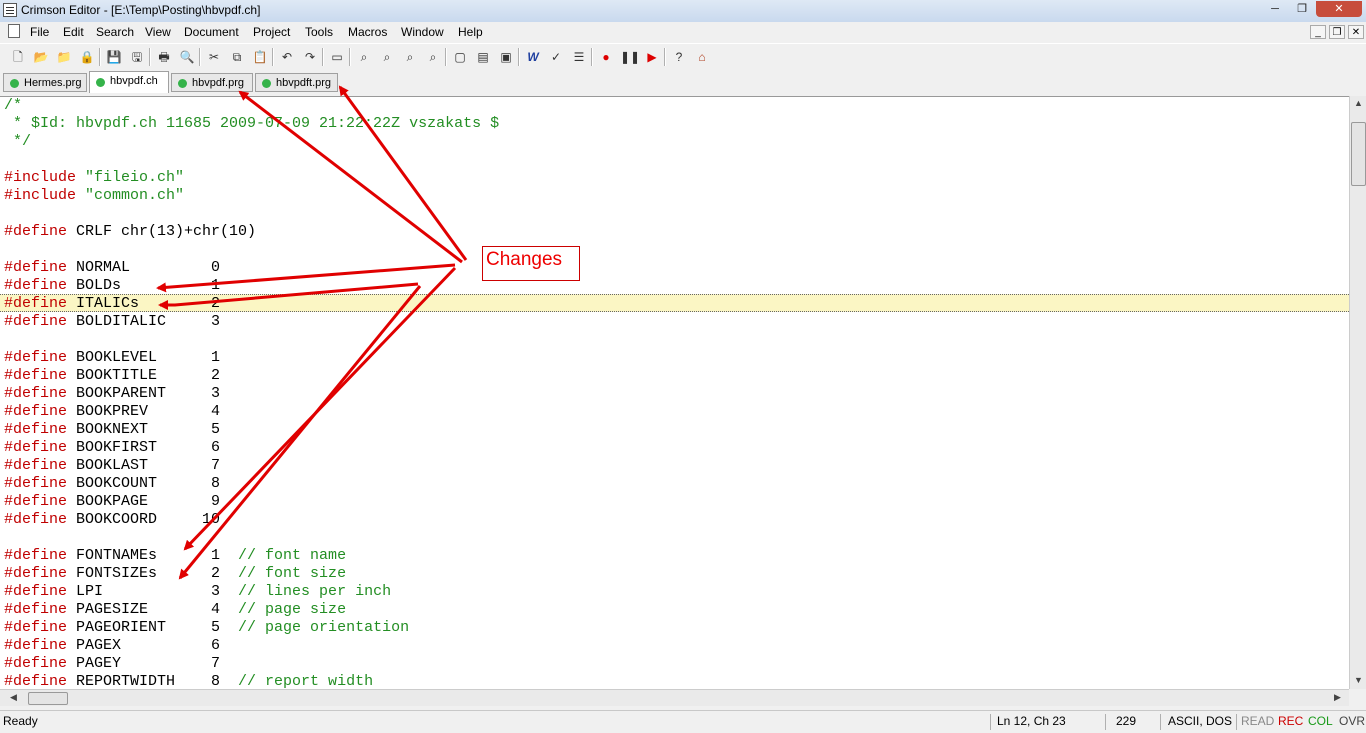 This screenshot has width=1366, height=733. Describe the element at coordinates (524, 259) in the screenshot. I see `callout-text: Changes` at that location.